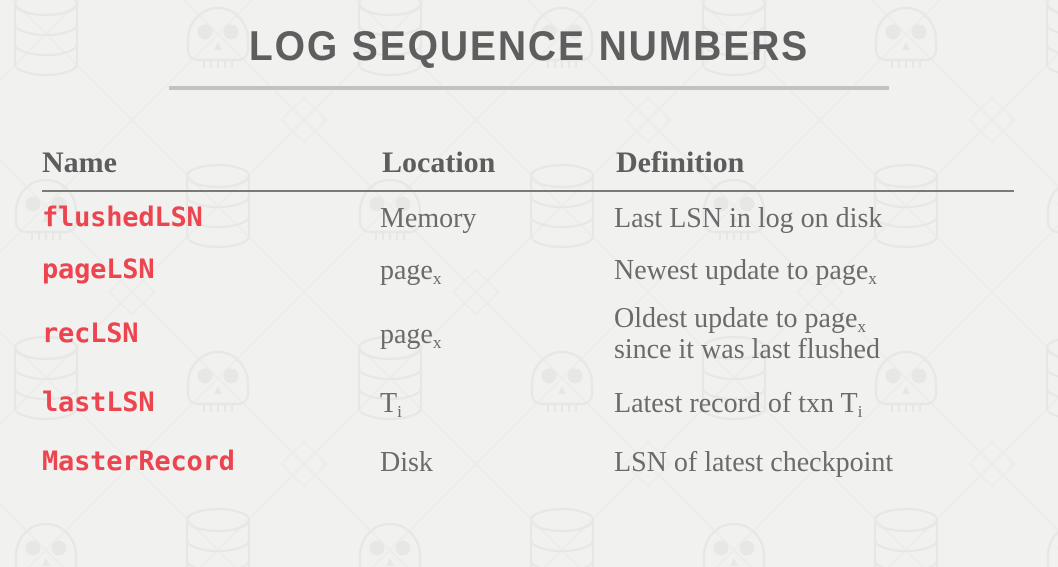 The image size is (1058, 567). Describe the element at coordinates (747, 349) in the screenshot. I see `definition-line-2: since it was last flushed` at that location.